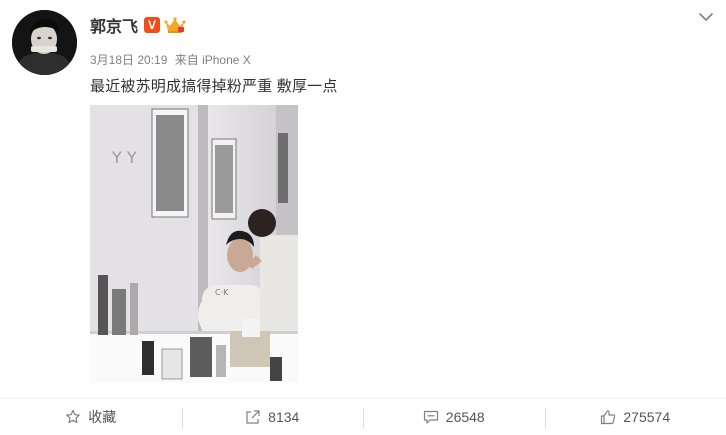  I want to click on like-button: 275574, so click(635, 417).